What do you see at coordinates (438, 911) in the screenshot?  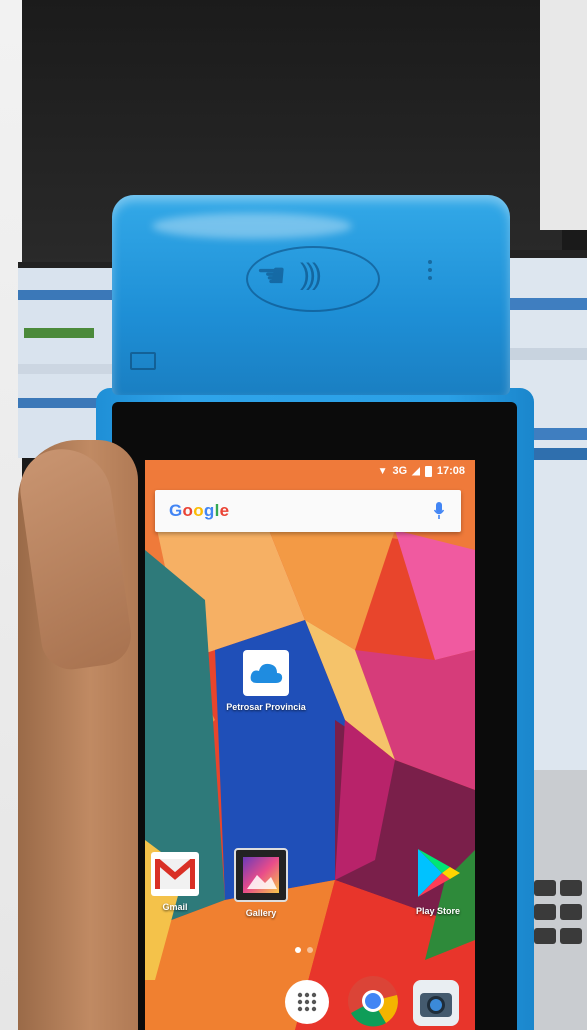 I see `app-label: Play Store` at bounding box center [438, 911].